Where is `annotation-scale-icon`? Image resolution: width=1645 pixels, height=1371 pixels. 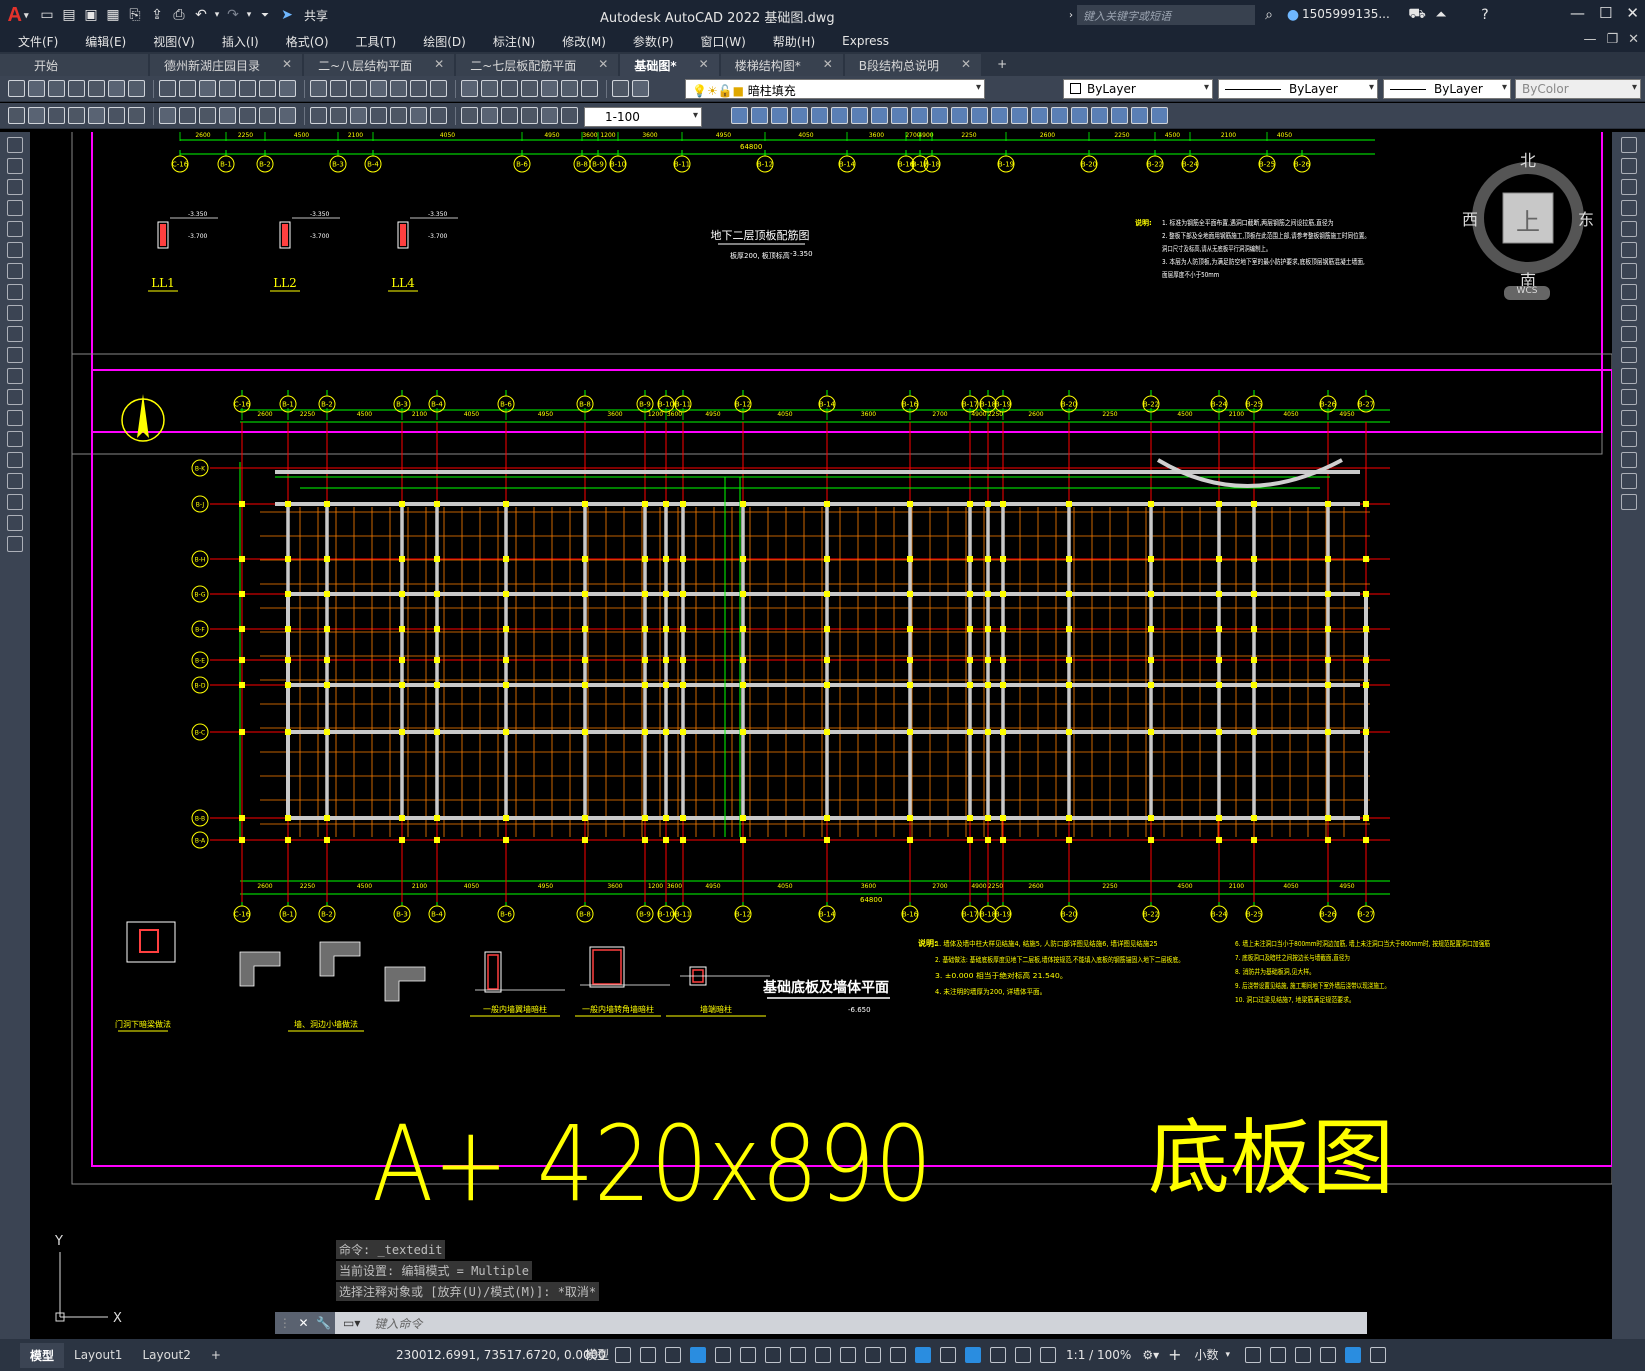
annotation-scale-icon is located at coordinates (1048, 1354).